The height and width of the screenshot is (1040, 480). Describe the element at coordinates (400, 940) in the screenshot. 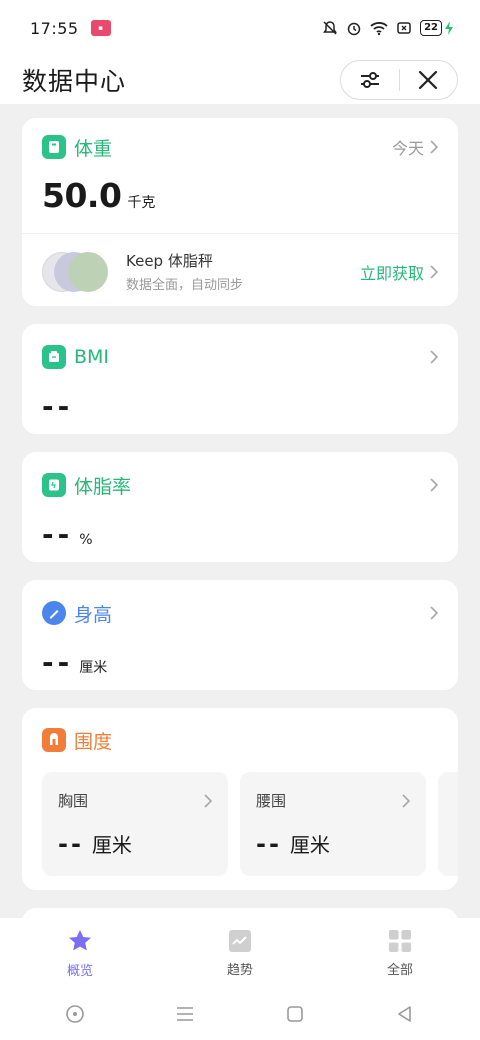

I see `grid-icon` at that location.